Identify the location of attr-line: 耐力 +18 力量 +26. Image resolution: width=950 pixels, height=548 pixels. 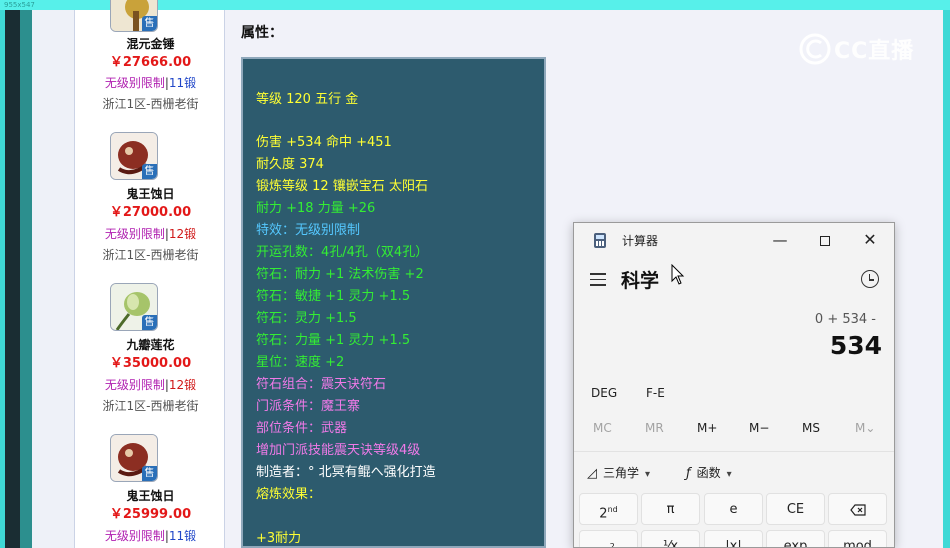
(316, 208).